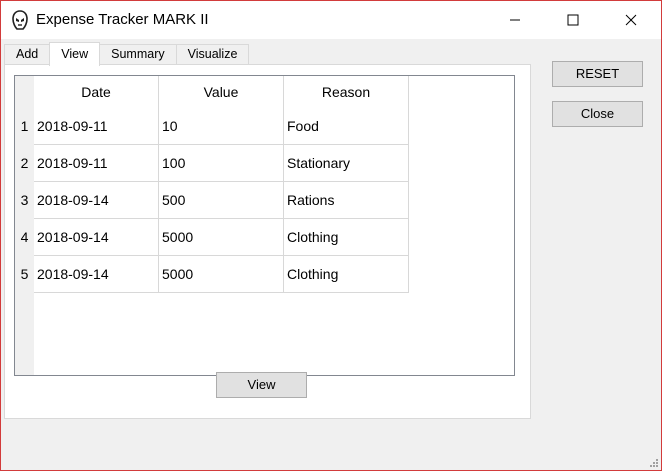  Describe the element at coordinates (24, 163) in the screenshot. I see `row-number: 2` at that location.